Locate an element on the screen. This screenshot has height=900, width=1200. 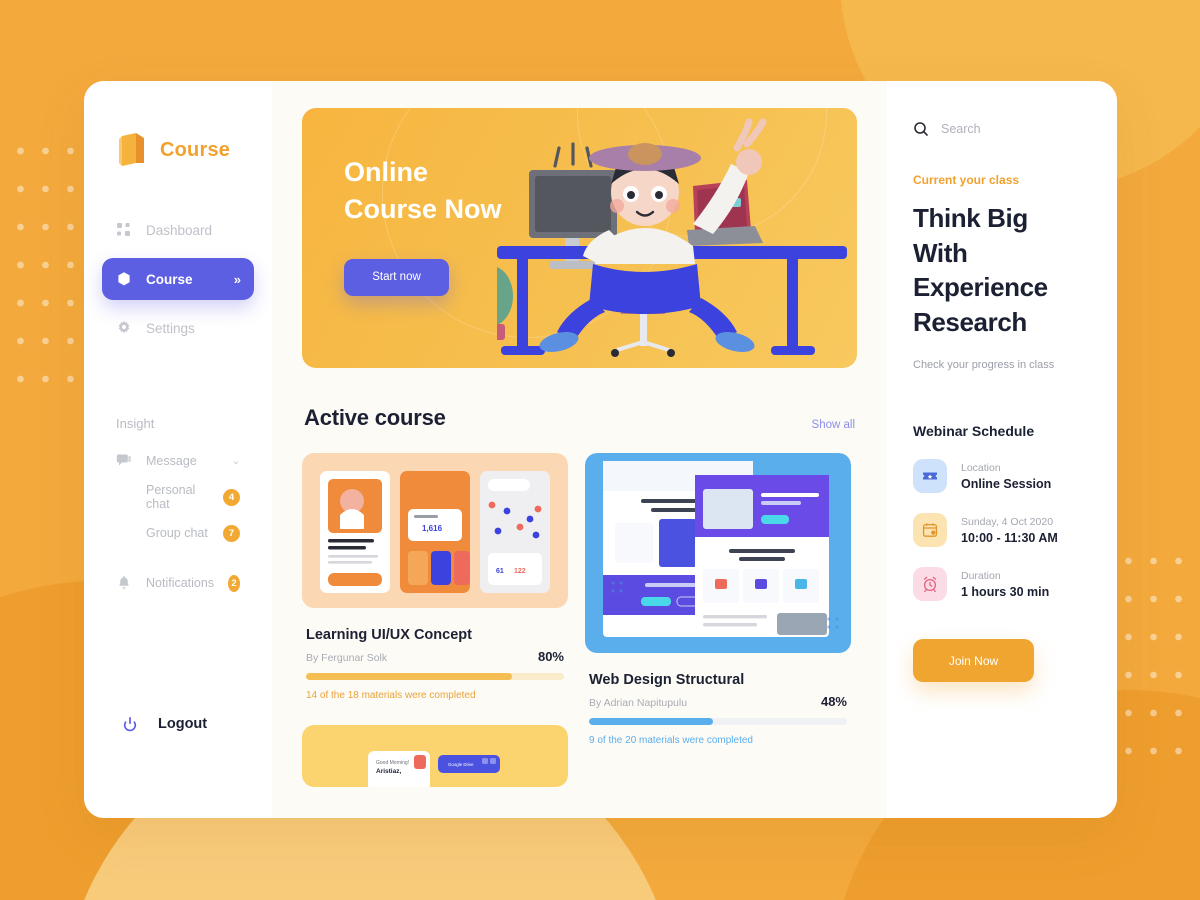
schedule-value: Online Session is located at coordinates (1006, 483).